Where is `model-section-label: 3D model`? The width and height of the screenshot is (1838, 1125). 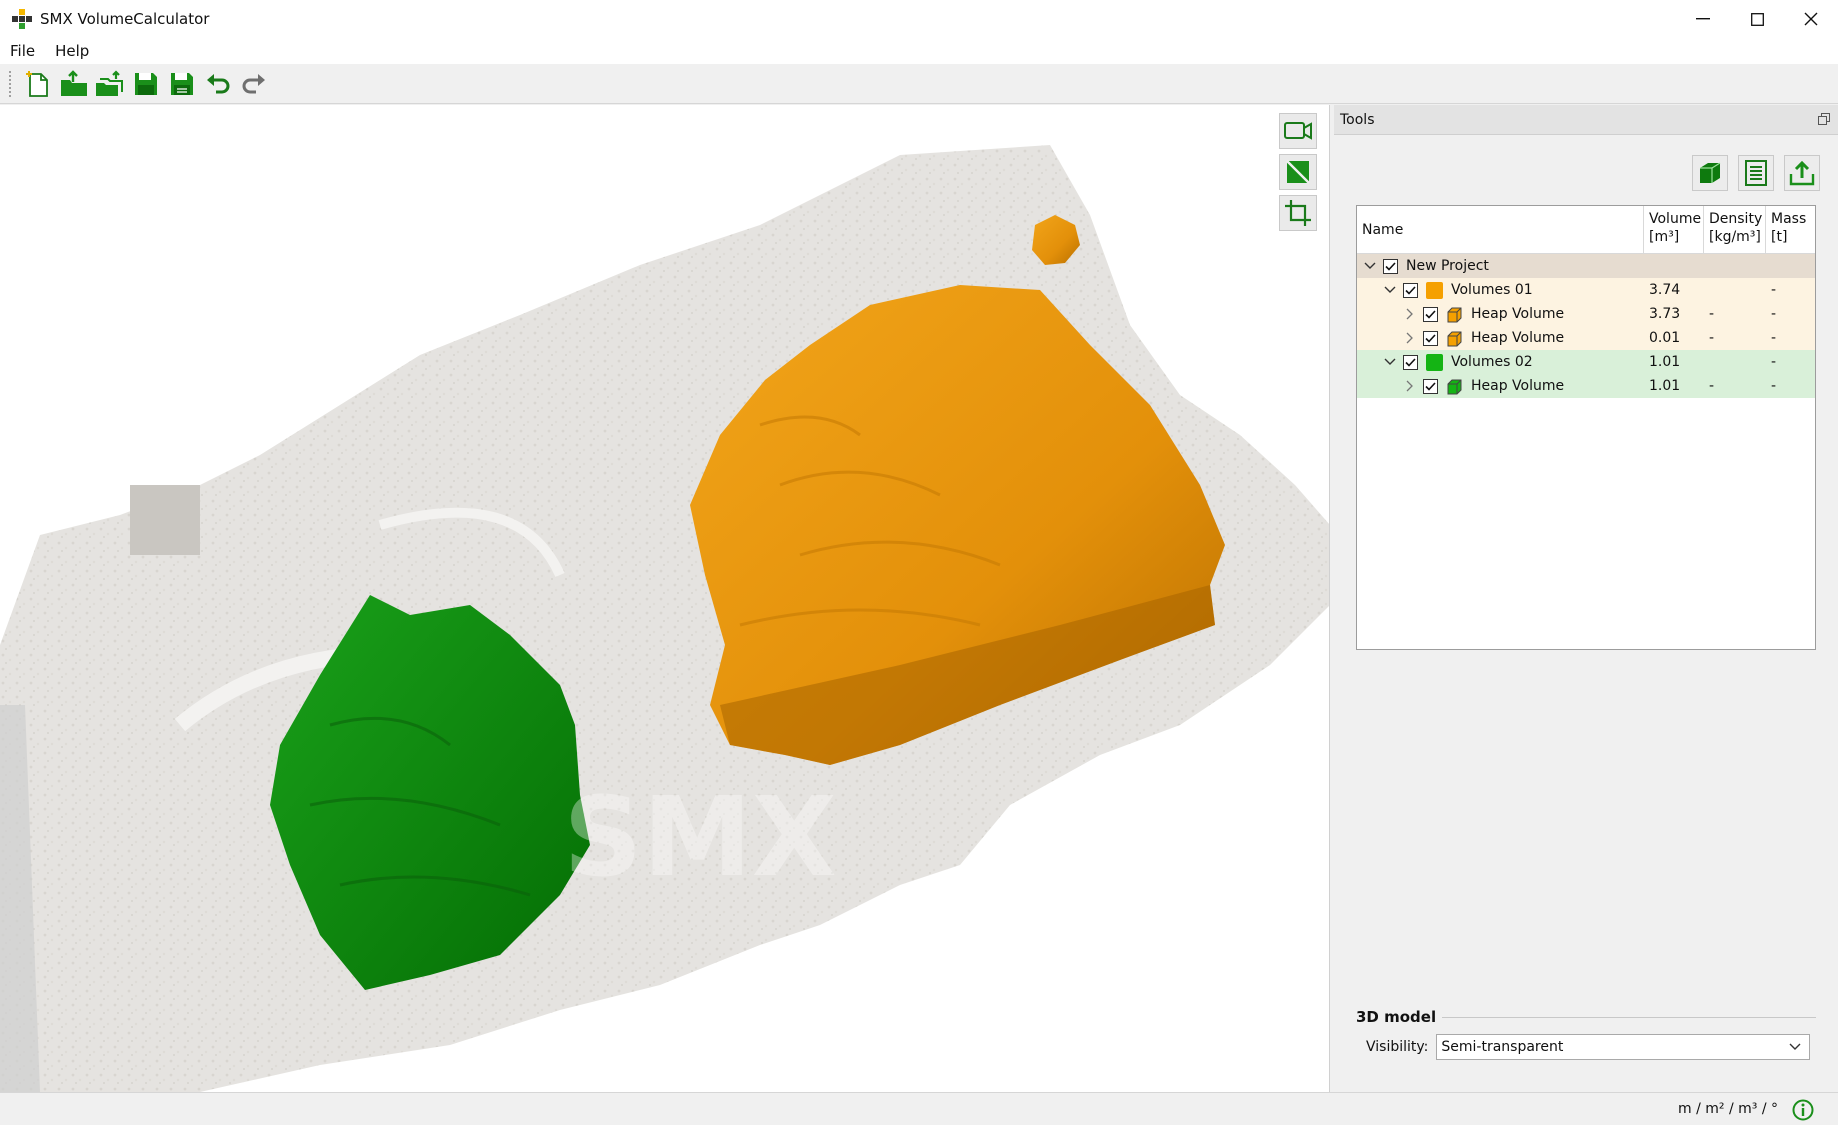 model-section-label: 3D model is located at coordinates (1396, 1017).